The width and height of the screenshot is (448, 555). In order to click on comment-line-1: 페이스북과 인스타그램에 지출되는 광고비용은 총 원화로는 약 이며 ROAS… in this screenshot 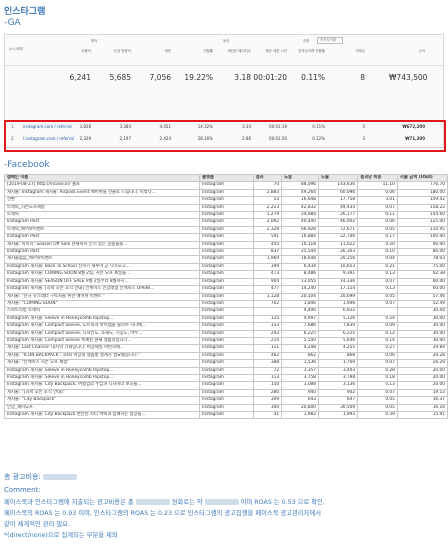, I will do `click(164, 502)`.